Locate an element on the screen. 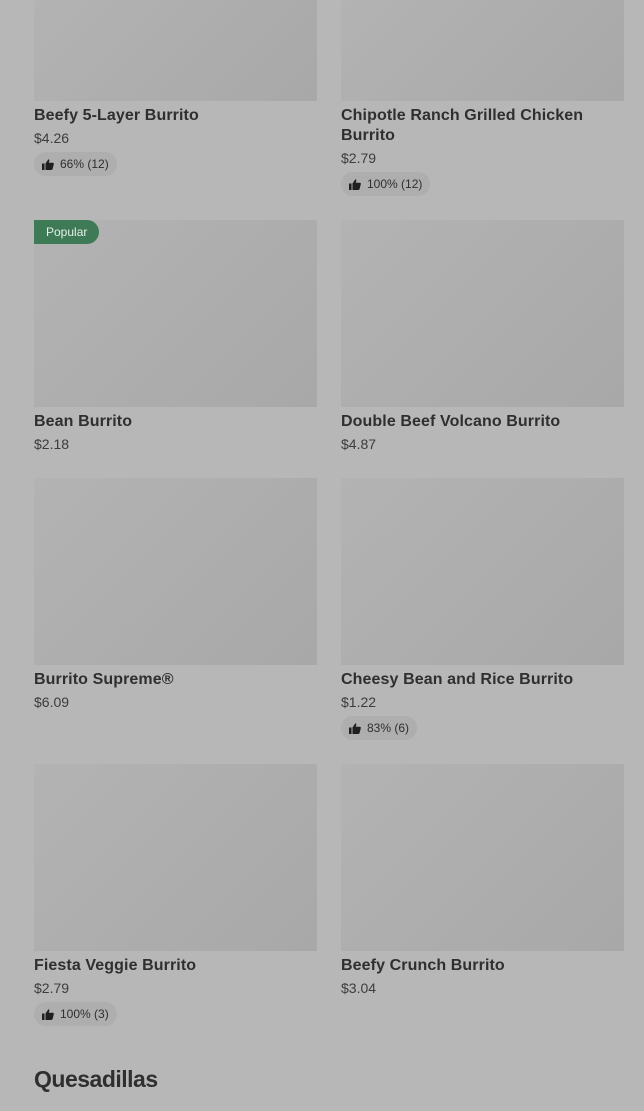 Image resolution: width=644 pixels, height=1111 pixels. item-price: $2.18 is located at coordinates (52, 444).